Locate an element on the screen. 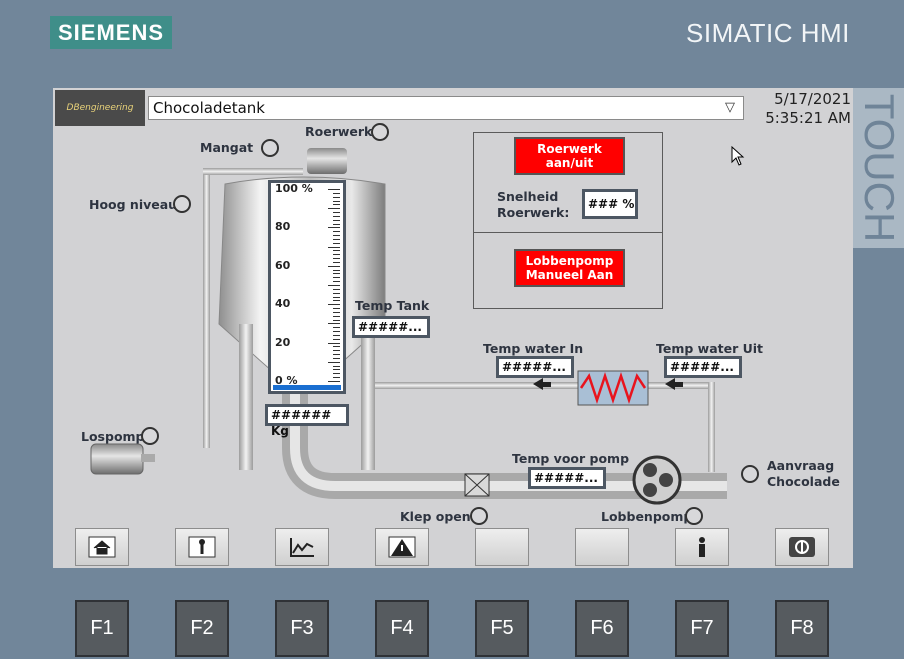  lospomp-label: Lospomp is located at coordinates (113, 436).